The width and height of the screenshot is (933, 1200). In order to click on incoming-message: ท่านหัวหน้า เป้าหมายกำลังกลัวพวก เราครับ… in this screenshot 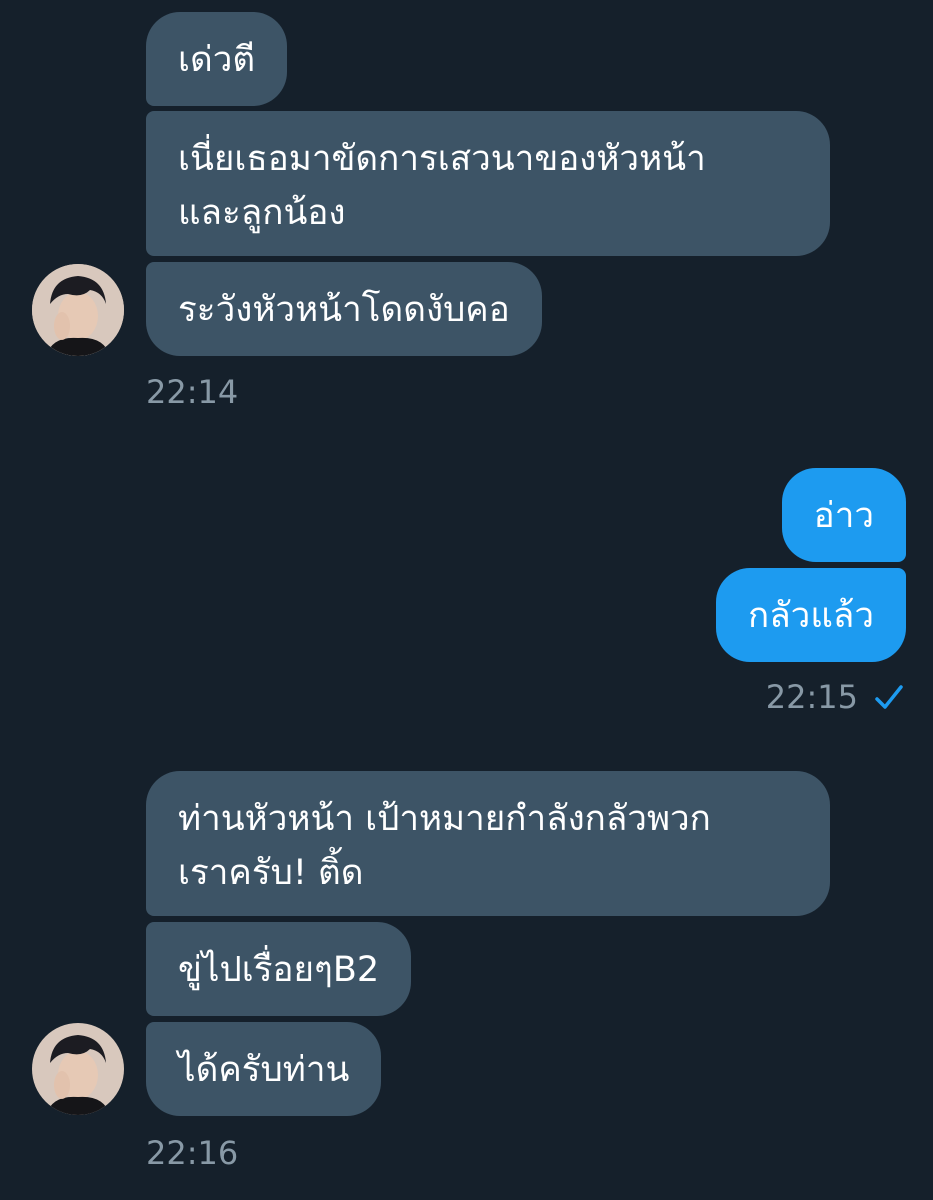, I will do `click(488, 843)`.